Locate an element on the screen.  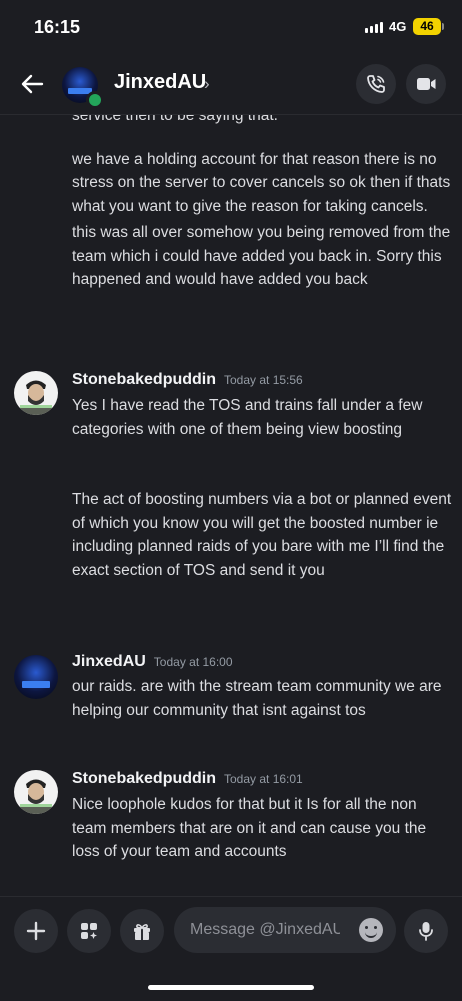
message-input is located at coordinates (265, 930).